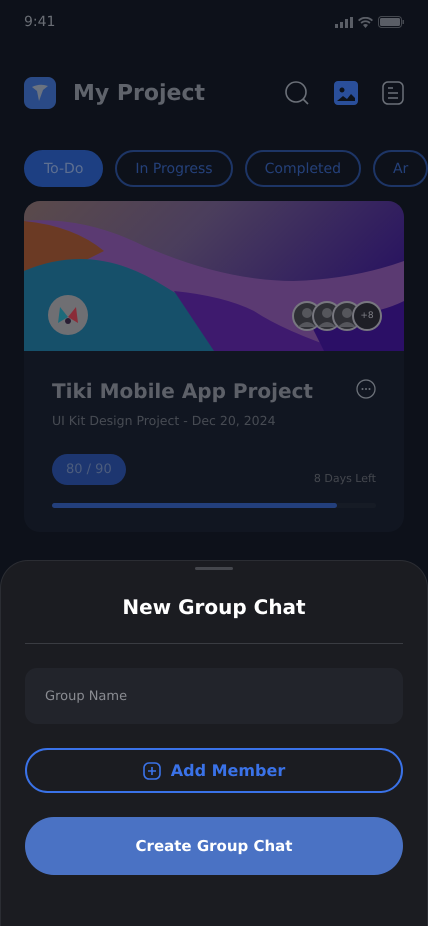 This screenshot has height=926, width=428. I want to click on add-member-button: Add Member, so click(214, 770).